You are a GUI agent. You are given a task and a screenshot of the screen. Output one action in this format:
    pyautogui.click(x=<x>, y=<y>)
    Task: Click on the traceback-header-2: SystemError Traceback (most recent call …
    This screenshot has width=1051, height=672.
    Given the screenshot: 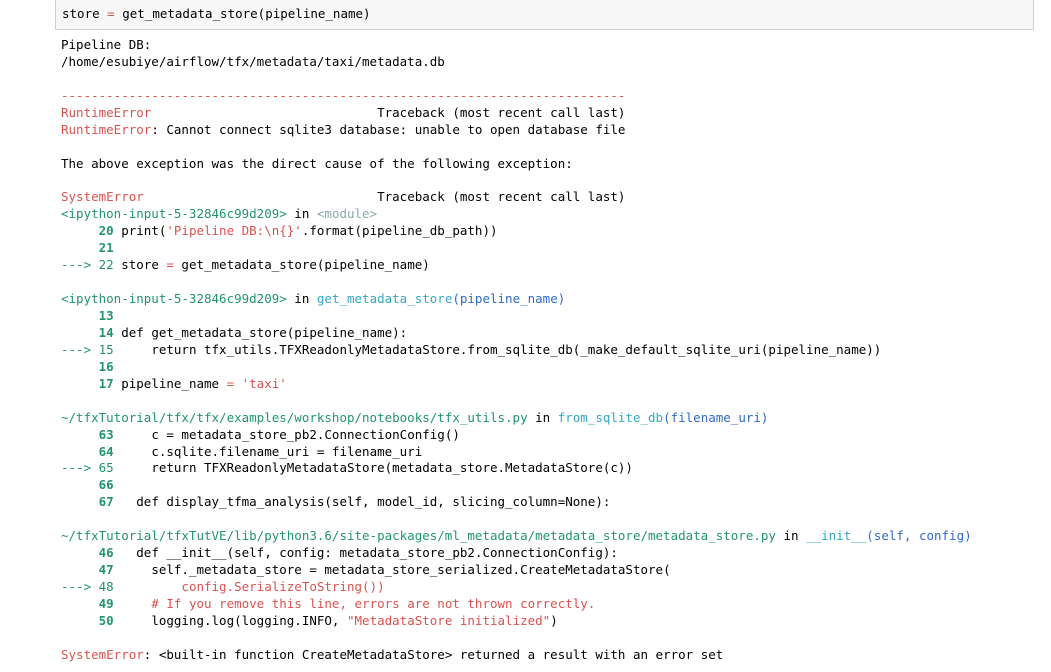 What is the action you would take?
    pyautogui.click(x=553, y=197)
    